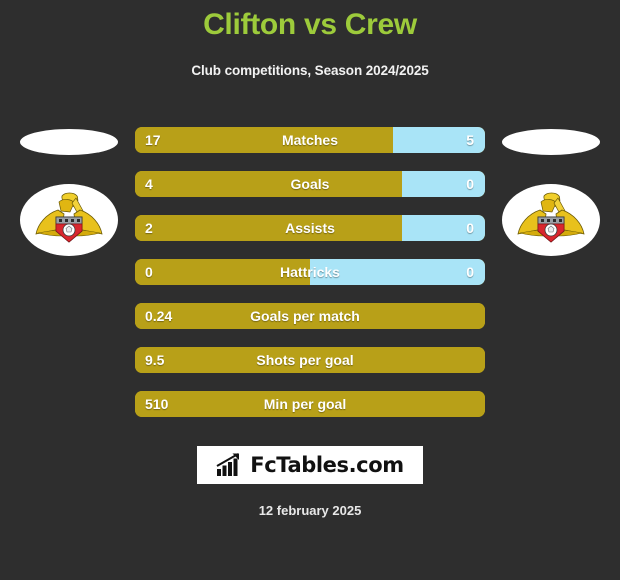 The width and height of the screenshot is (620, 580). Describe the element at coordinates (155, 360) in the screenshot. I see `home-value: 9.5` at that location.